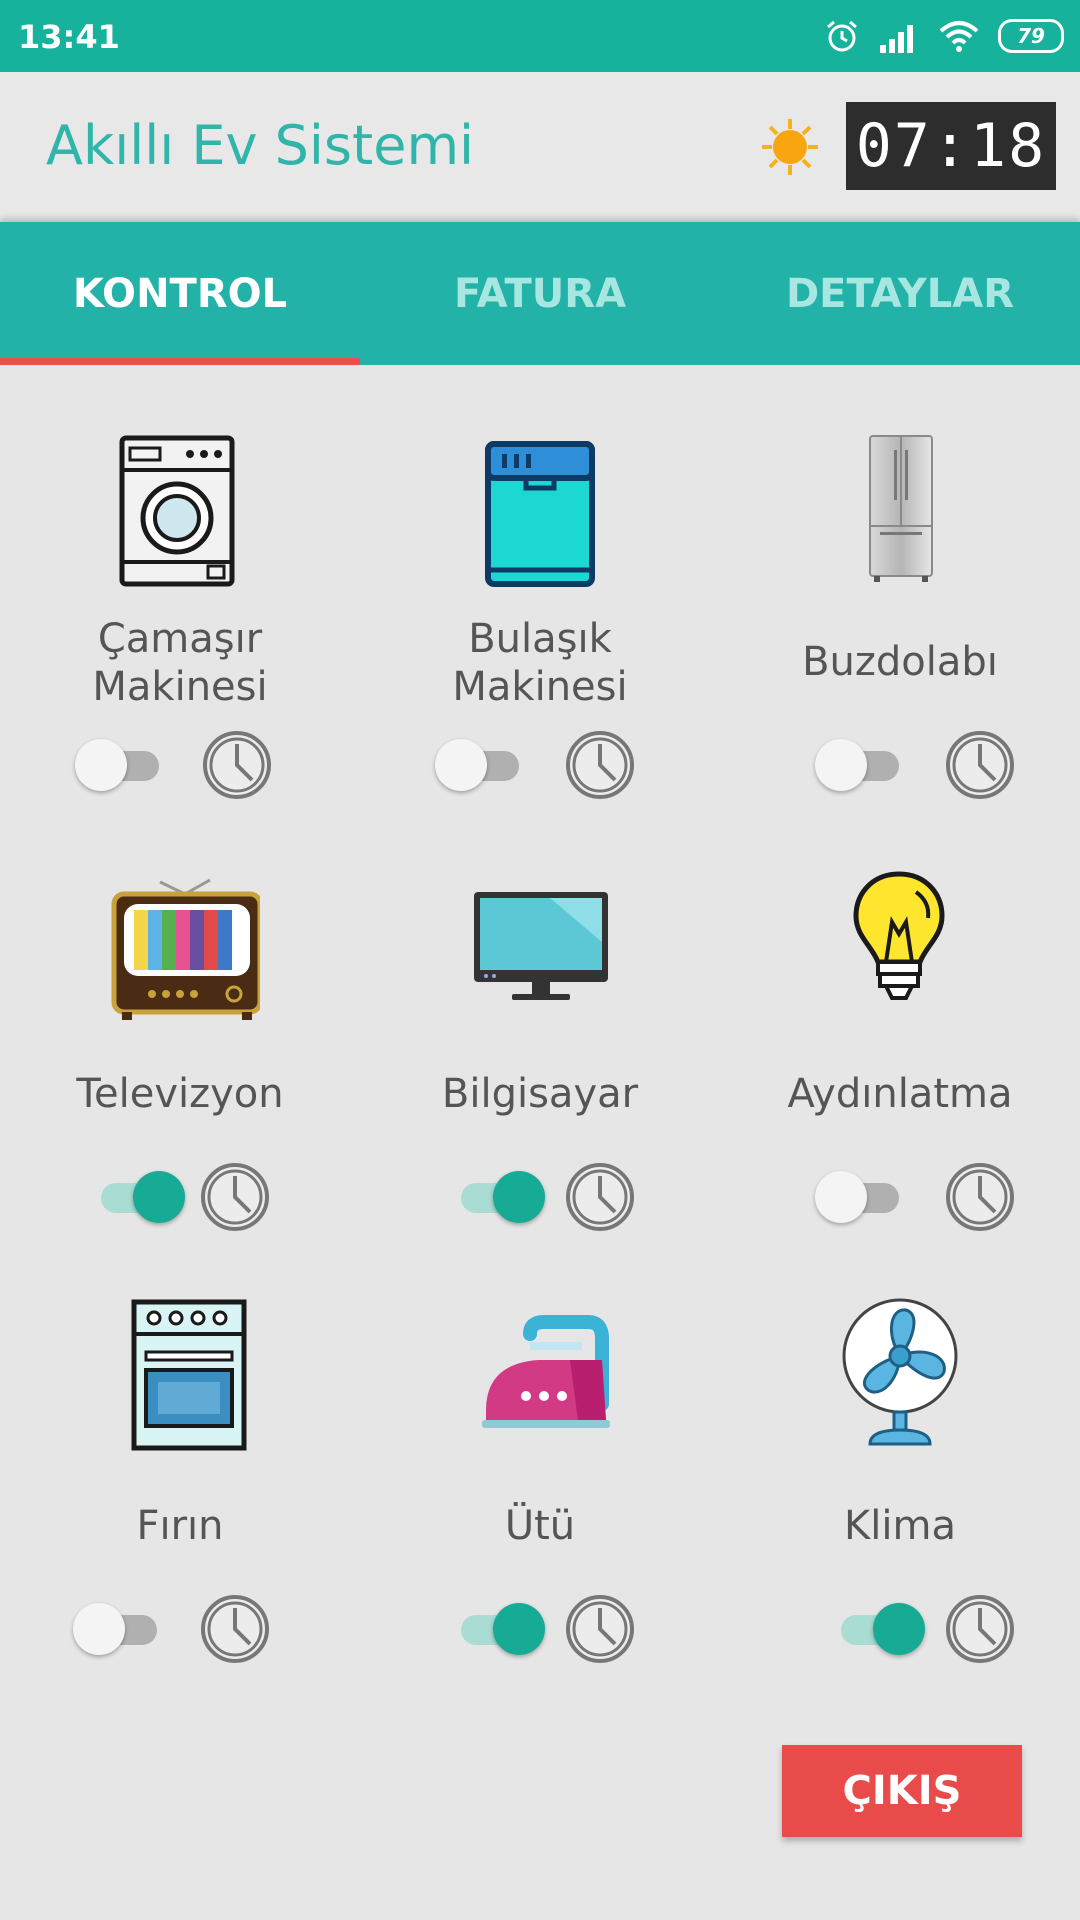 Image resolution: width=1080 pixels, height=1920 pixels. Describe the element at coordinates (180, 361) in the screenshot. I see `tab-indicator` at that location.